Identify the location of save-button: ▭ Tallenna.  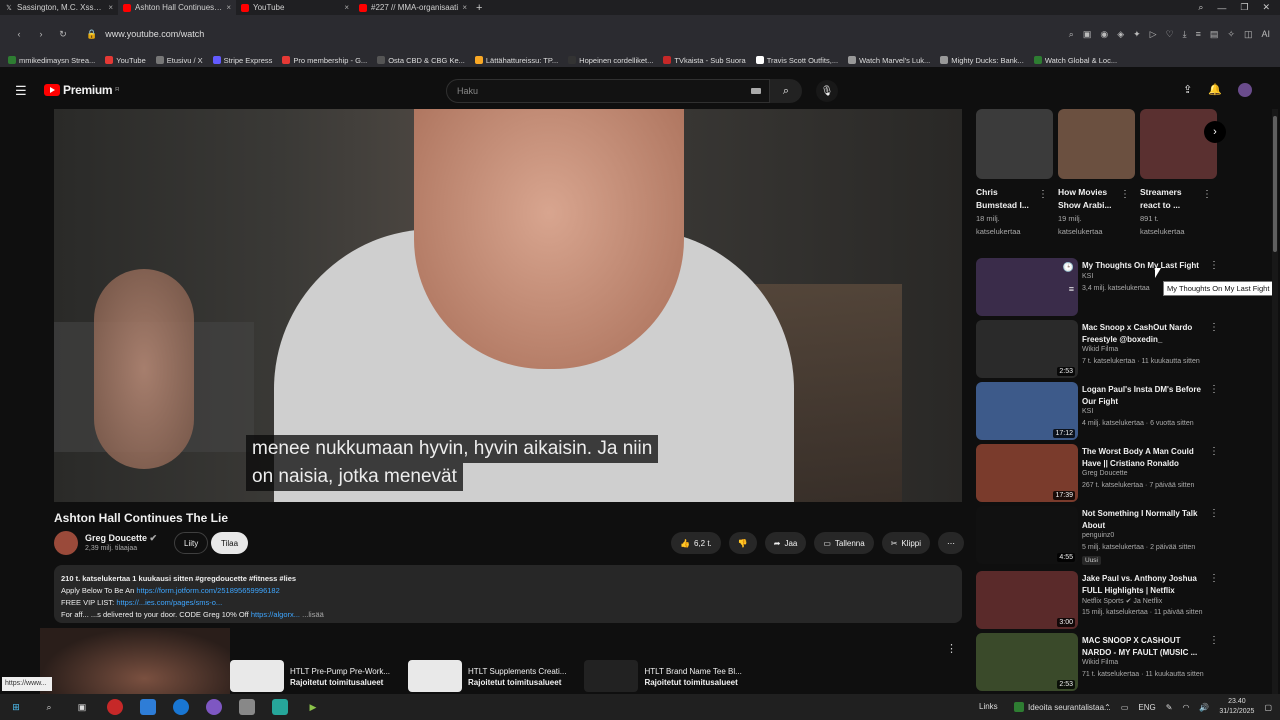
(844, 543).